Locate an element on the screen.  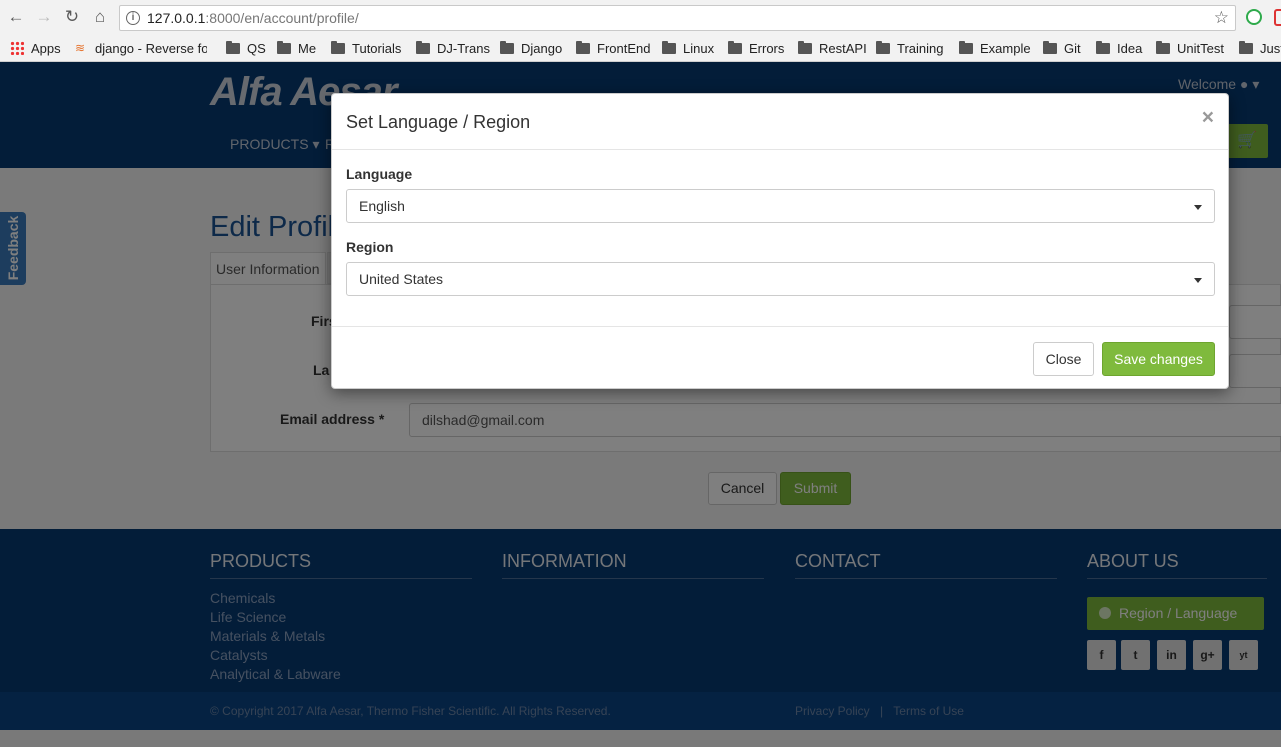
home-icon: ⌂ is located at coordinates (100, 17).